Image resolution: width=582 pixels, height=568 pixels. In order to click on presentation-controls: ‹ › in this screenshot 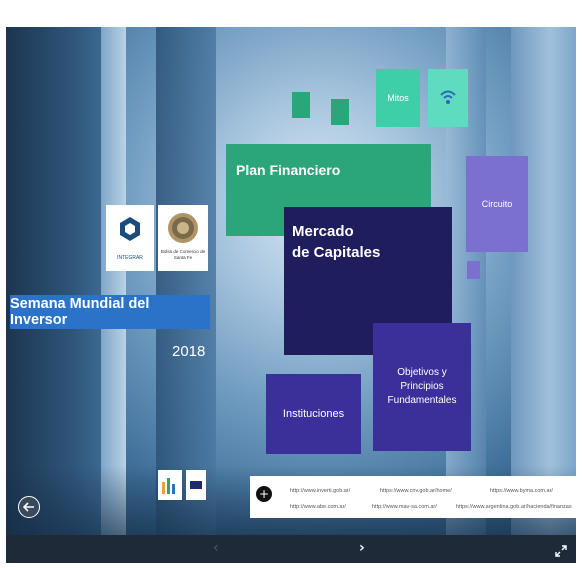, I will do `click(291, 549)`.